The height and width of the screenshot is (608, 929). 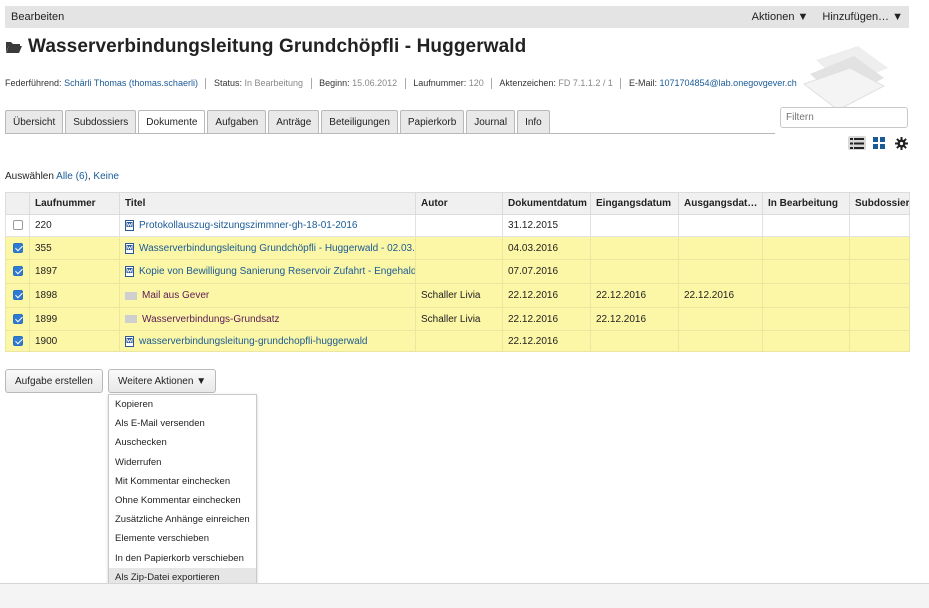 What do you see at coordinates (34, 121) in the screenshot?
I see `tab-übersicht: Übersicht` at bounding box center [34, 121].